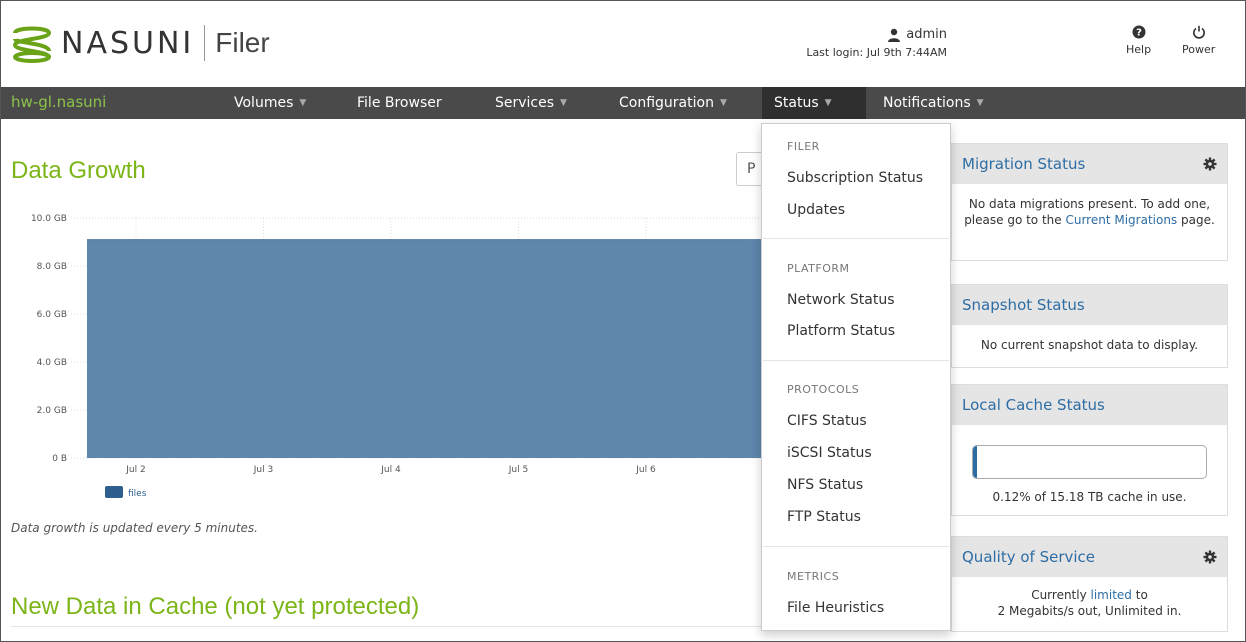  I want to click on nasuni-logo-icon, so click(32, 44).